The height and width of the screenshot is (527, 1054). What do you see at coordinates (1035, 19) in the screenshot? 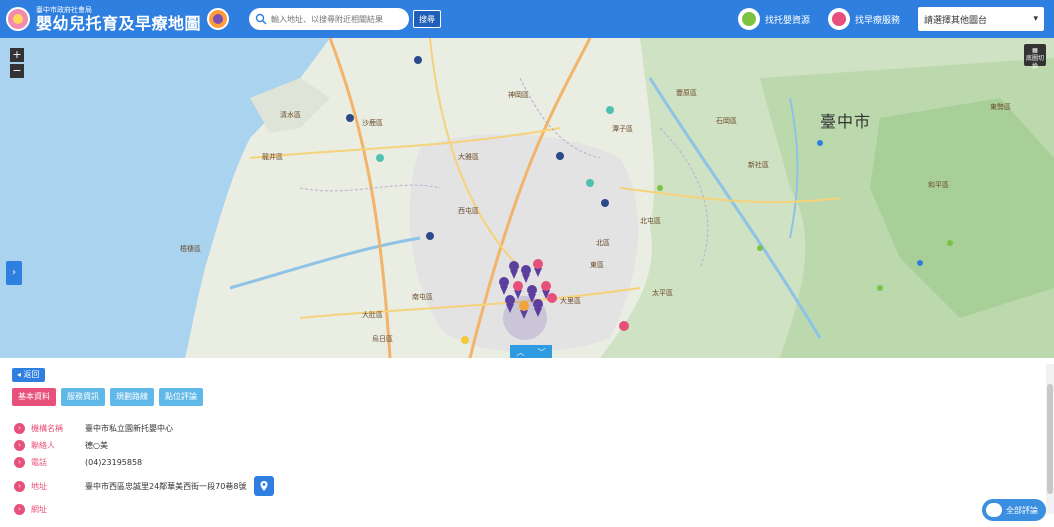
I see `chevron-down-icon: ▾` at bounding box center [1035, 19].